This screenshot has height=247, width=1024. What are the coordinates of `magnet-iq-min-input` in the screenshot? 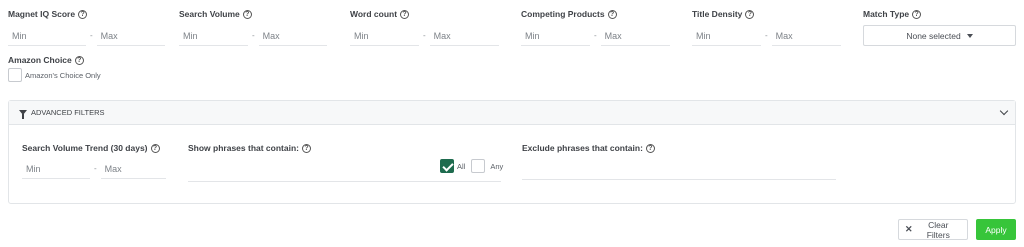 It's located at (47, 36).